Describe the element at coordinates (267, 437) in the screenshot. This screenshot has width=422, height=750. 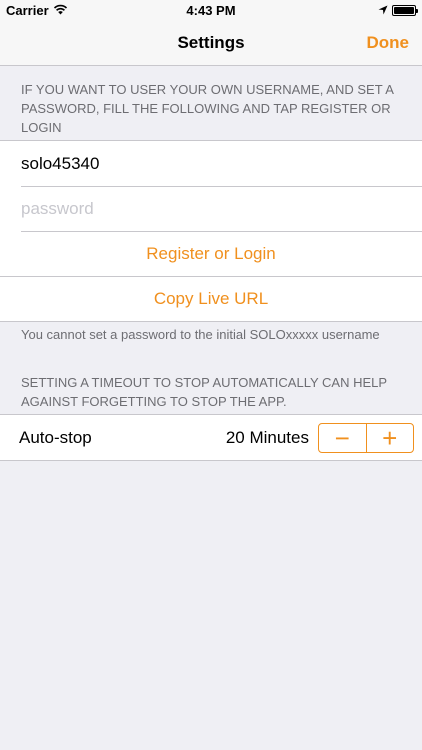
I see `auto-stop-value: 20 Minutes` at that location.